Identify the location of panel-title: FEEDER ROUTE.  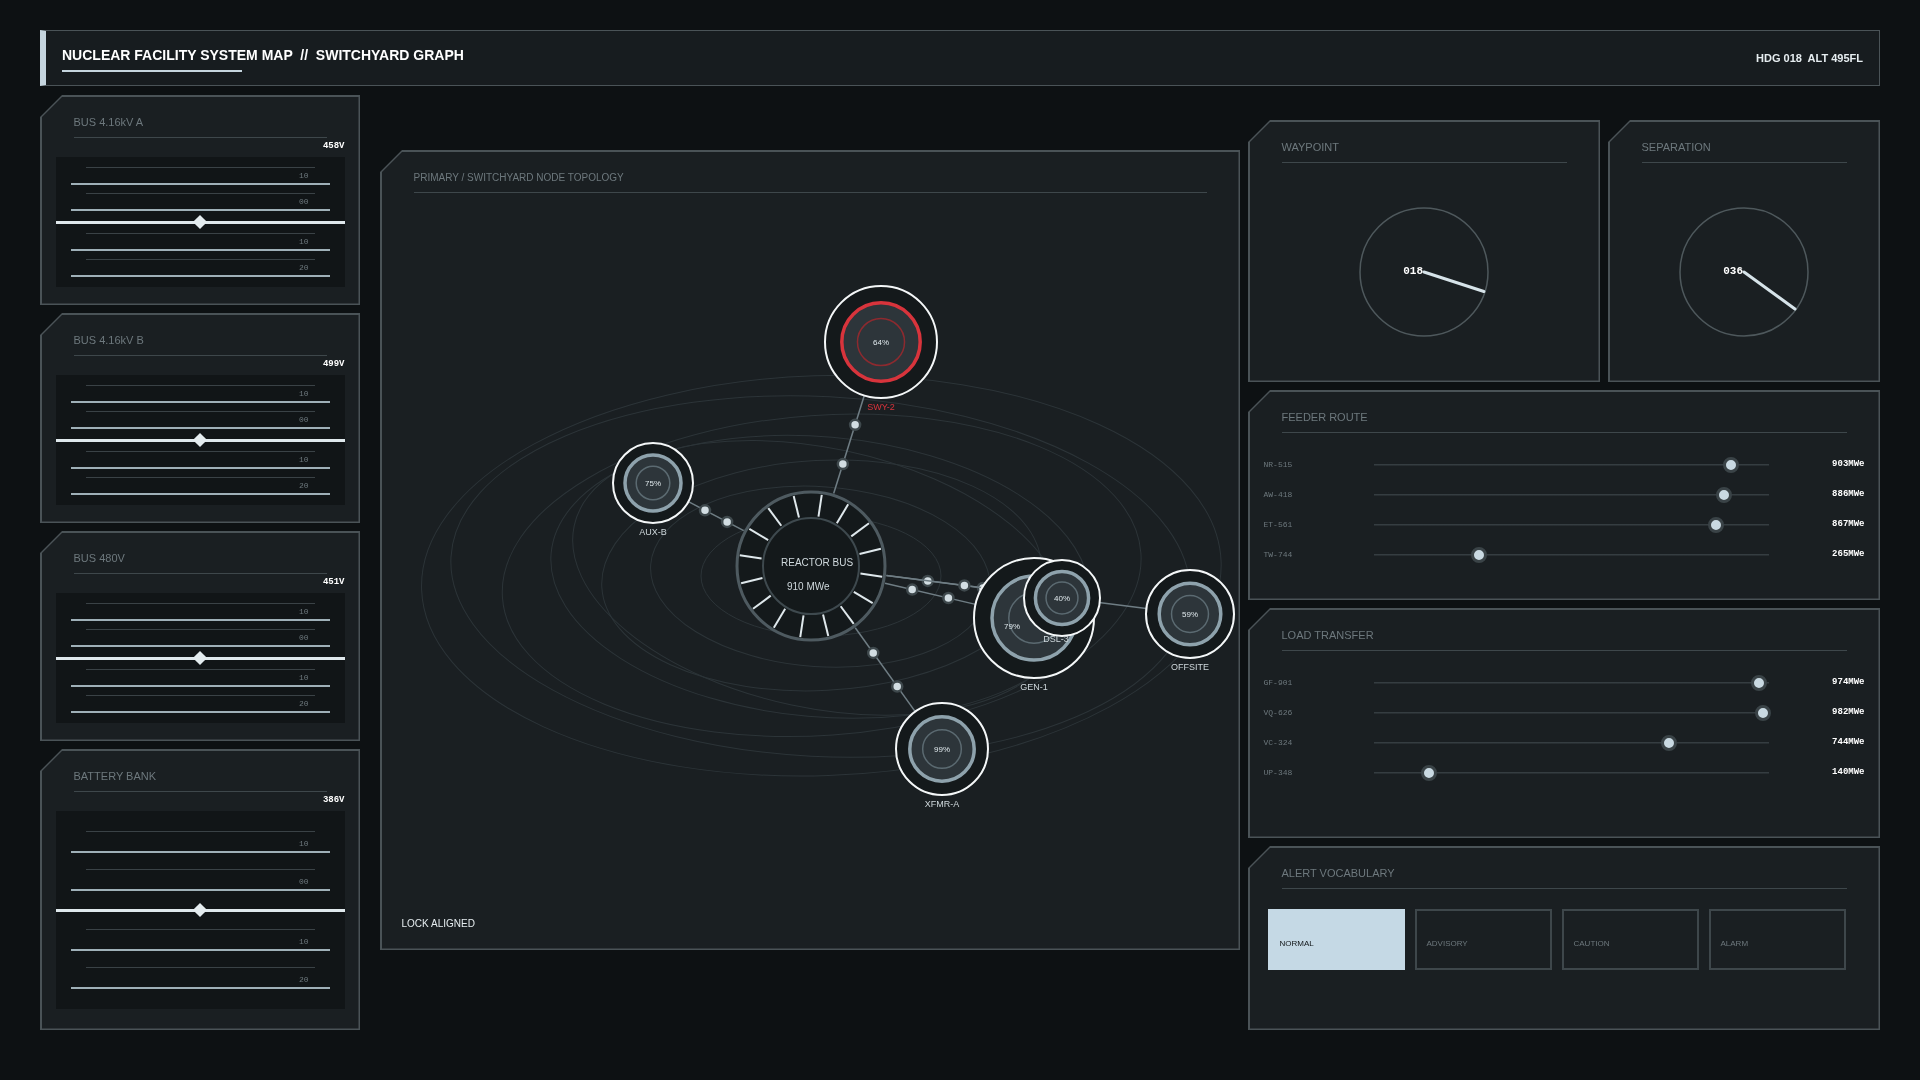
(1324, 416).